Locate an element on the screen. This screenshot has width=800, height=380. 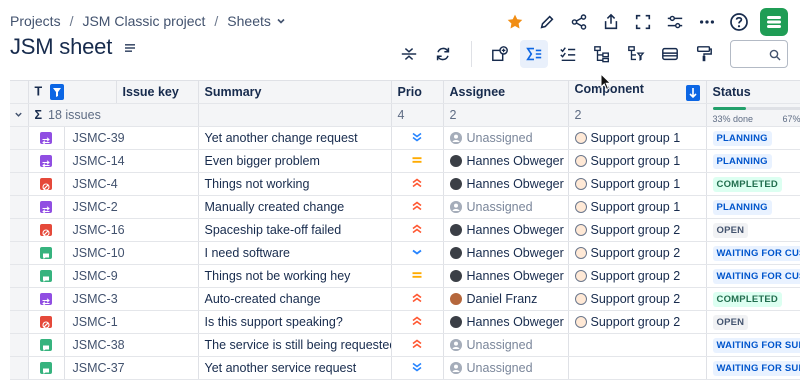
help-icon is located at coordinates (739, 22).